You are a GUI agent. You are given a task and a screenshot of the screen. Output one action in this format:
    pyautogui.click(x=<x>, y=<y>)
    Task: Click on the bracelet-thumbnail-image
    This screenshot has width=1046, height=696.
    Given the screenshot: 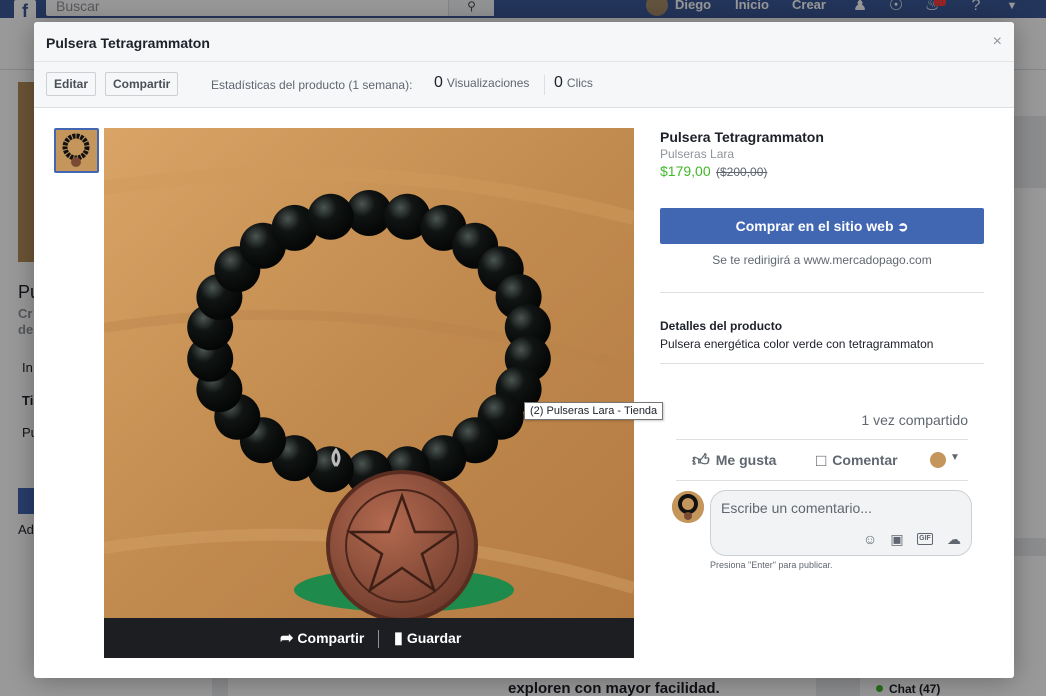 What is the action you would take?
    pyautogui.click(x=76, y=150)
    